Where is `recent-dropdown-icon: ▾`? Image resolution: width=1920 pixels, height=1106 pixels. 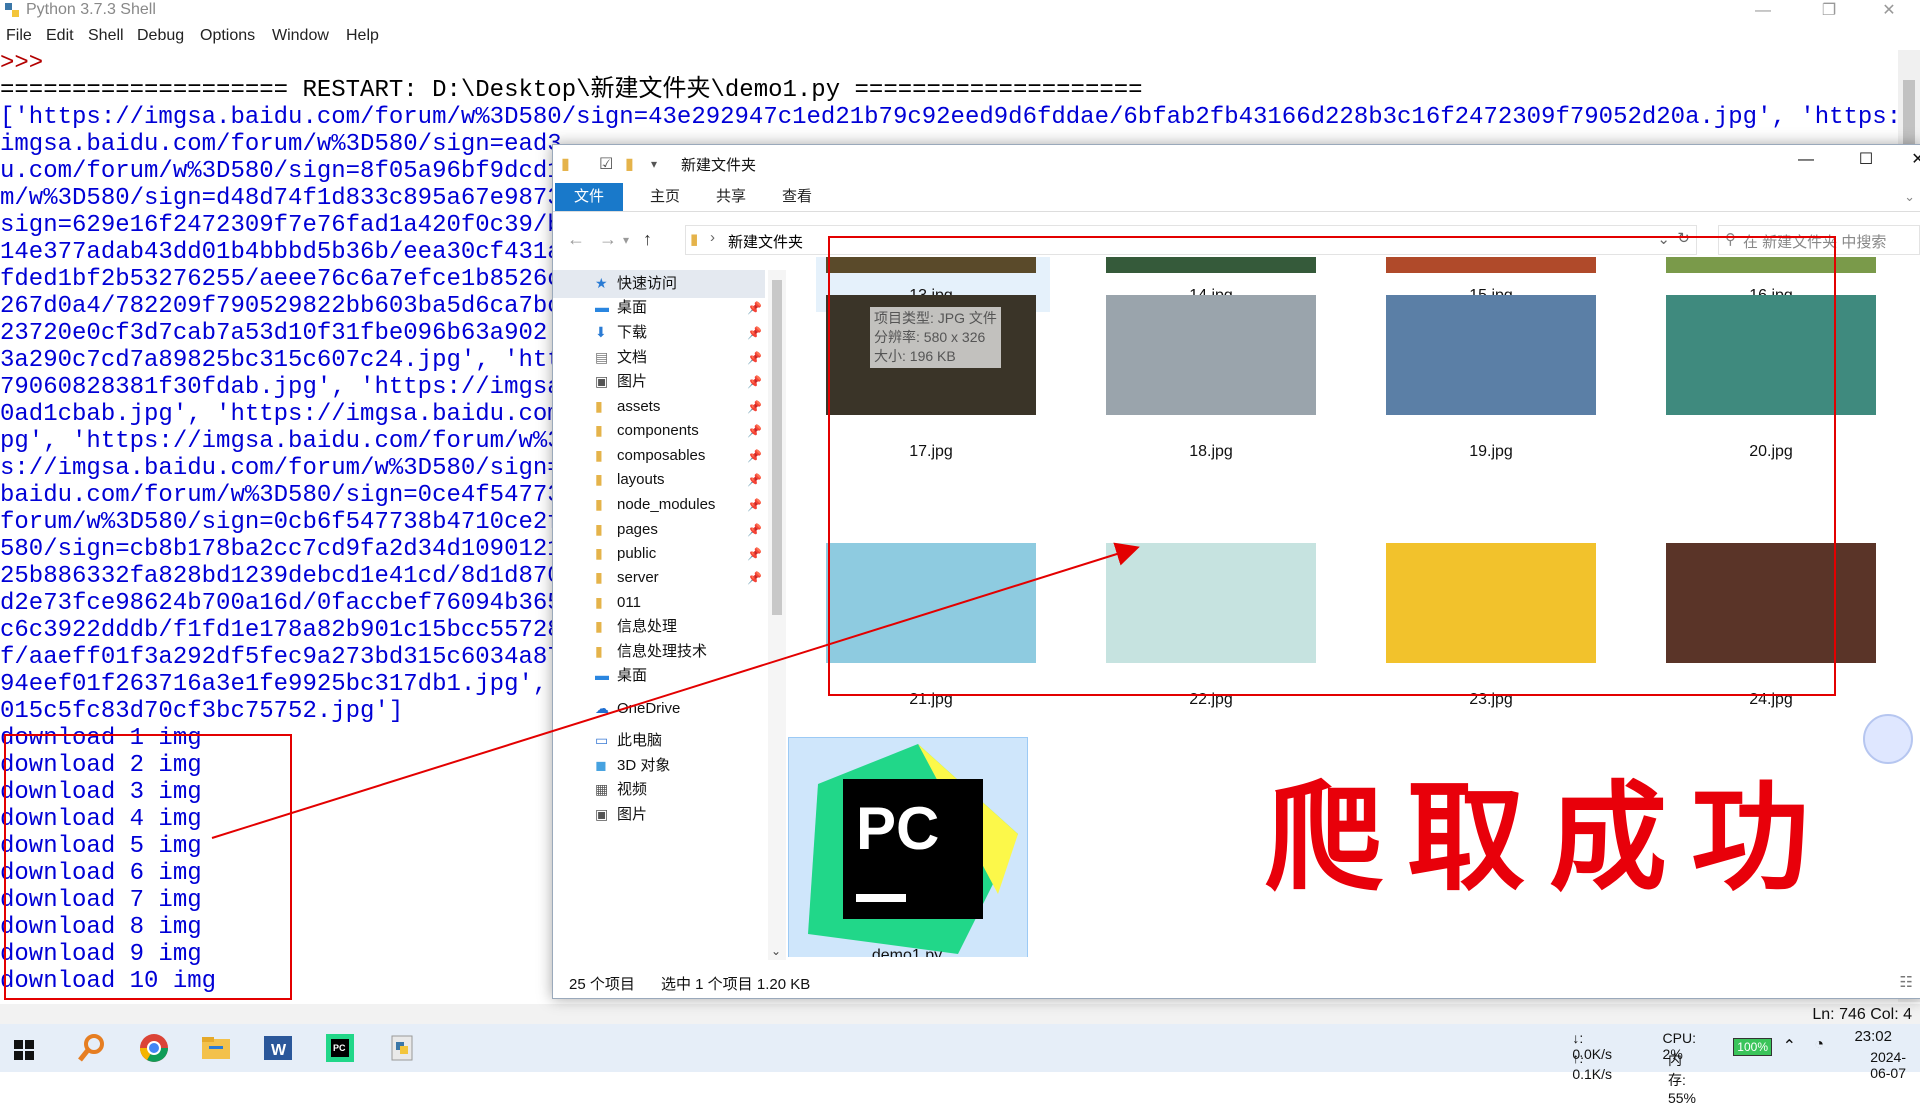 recent-dropdown-icon: ▾ is located at coordinates (626, 240).